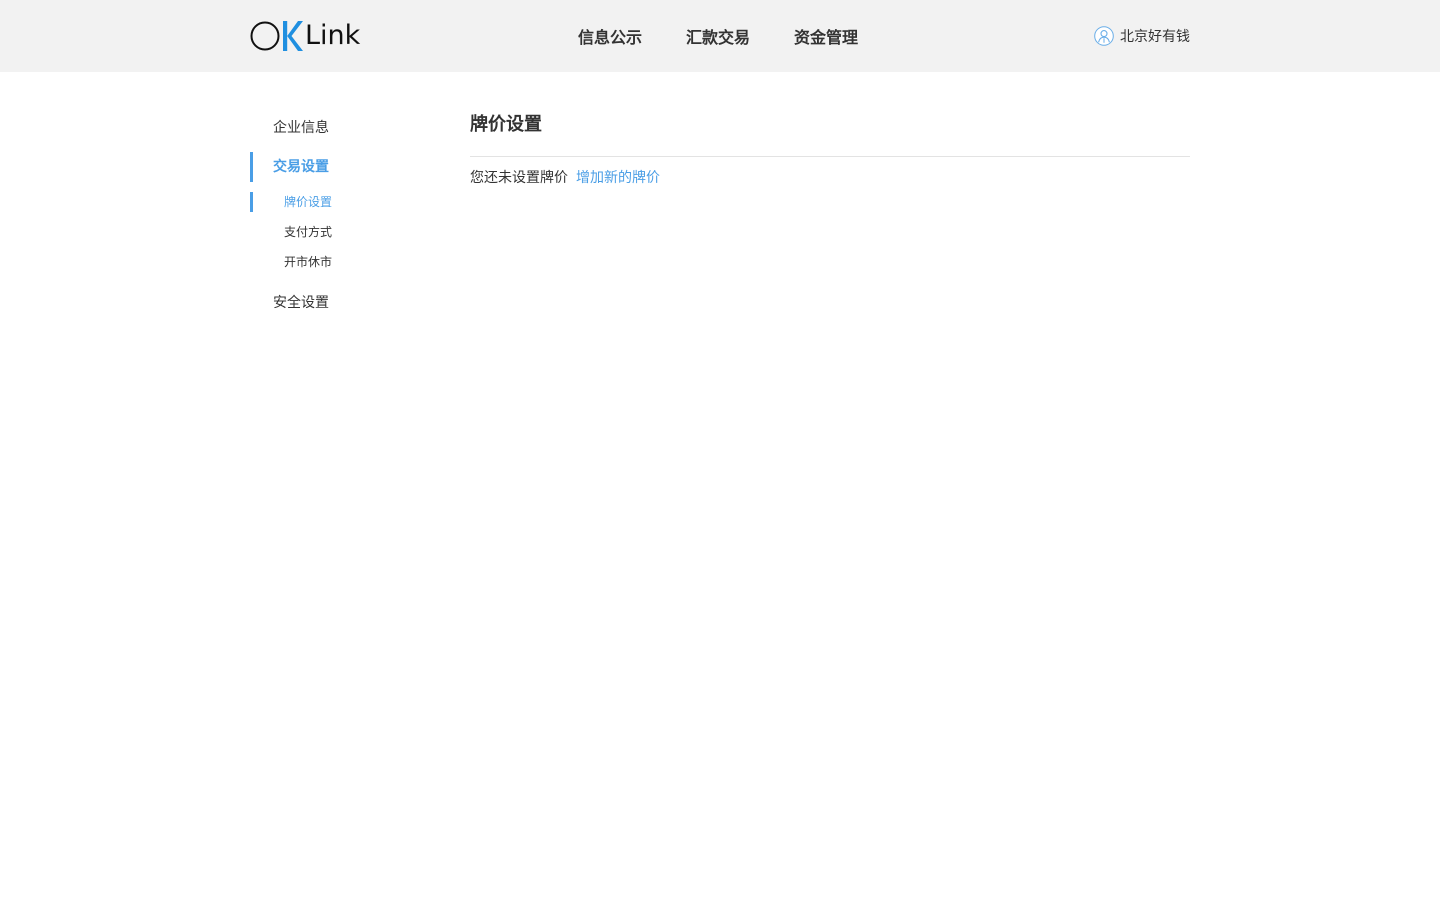  What do you see at coordinates (610, 36) in the screenshot?
I see `nav-info-disclosure: 信息公示` at bounding box center [610, 36].